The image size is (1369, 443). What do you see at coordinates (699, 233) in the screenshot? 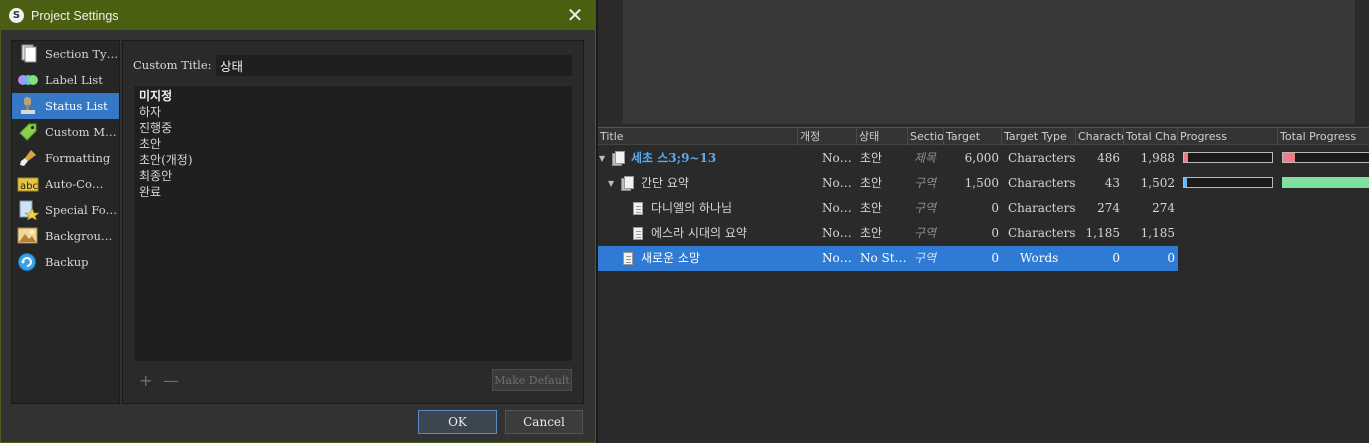
I see `row-title: 에스라 시대의 요약` at bounding box center [699, 233].